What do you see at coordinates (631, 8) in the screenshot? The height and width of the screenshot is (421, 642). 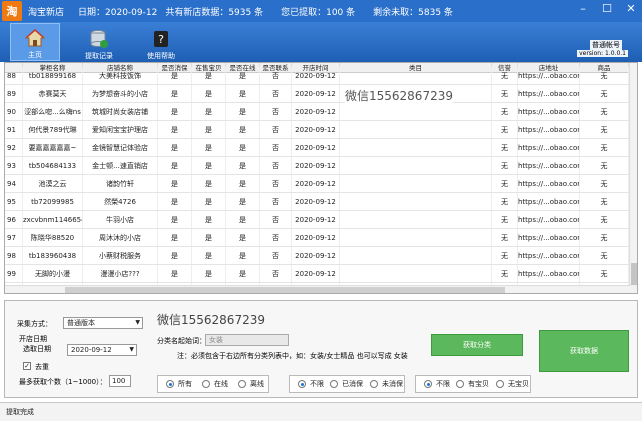 I see `close-button: ✕` at bounding box center [631, 8].